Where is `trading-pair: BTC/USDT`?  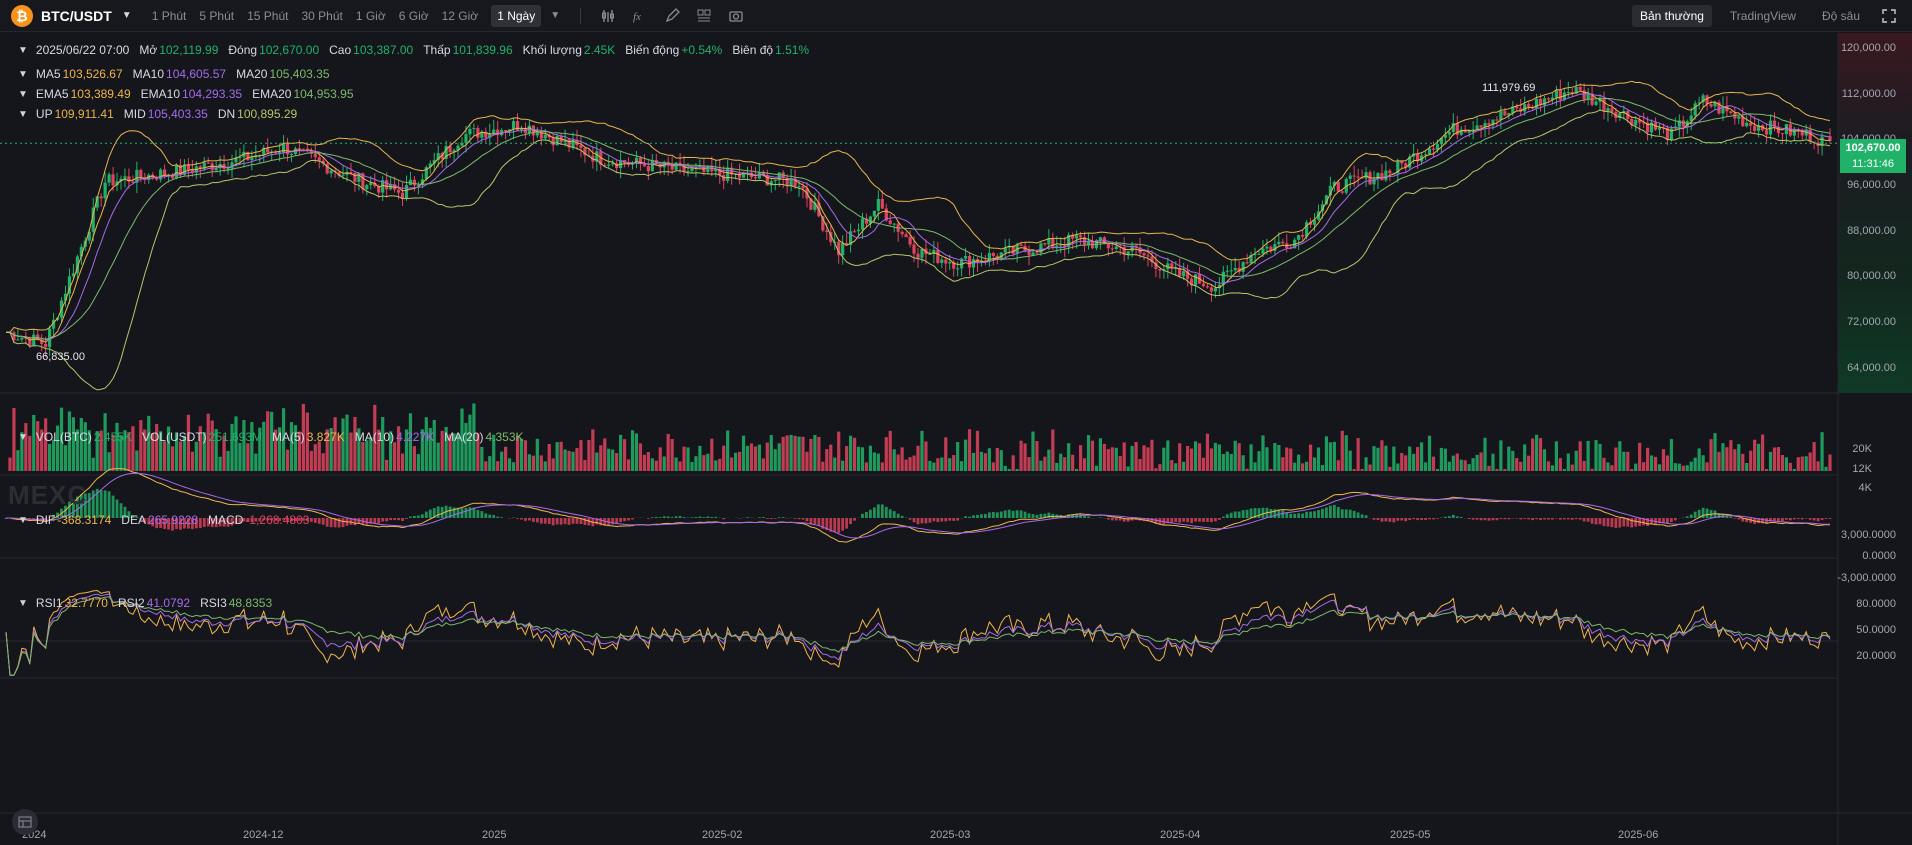 trading-pair: BTC/USDT is located at coordinates (76, 16).